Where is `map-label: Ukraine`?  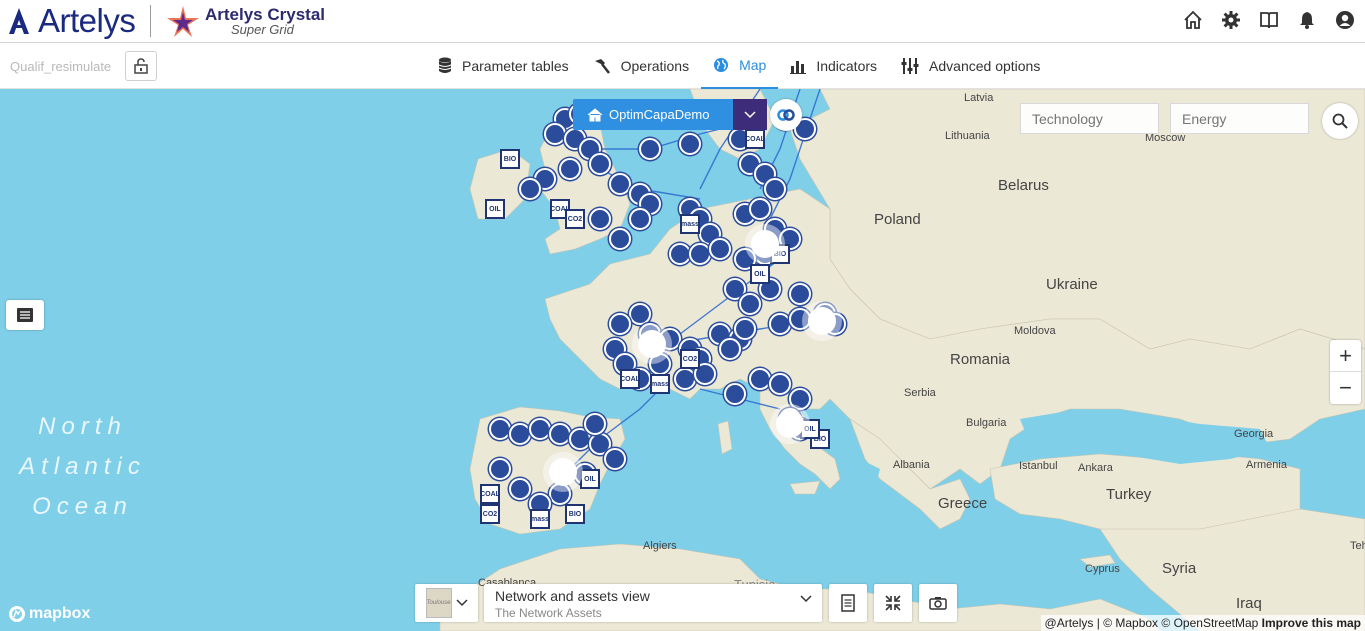 map-label: Ukraine is located at coordinates (1072, 284).